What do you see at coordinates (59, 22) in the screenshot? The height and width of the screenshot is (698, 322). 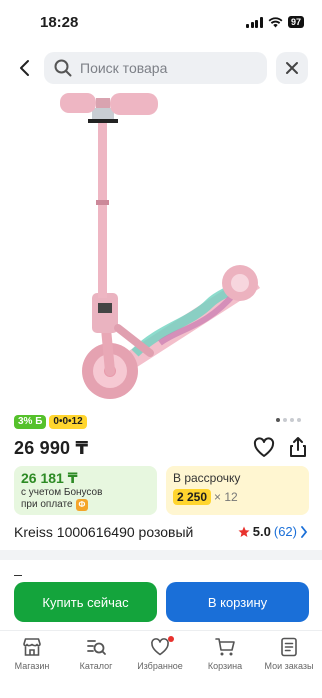 I see `status-time: 18:28` at bounding box center [59, 22].